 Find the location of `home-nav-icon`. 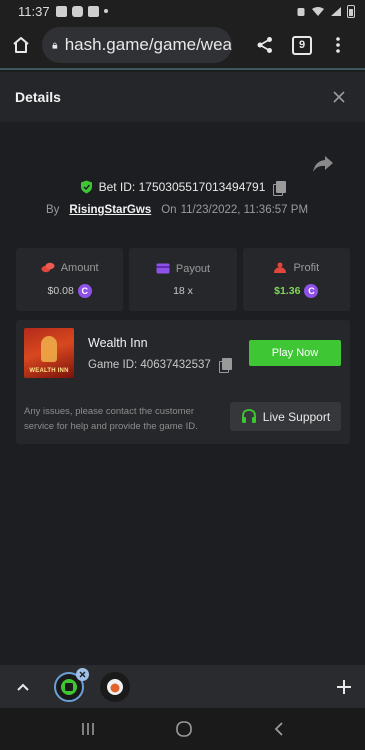

home-nav-icon is located at coordinates (184, 729).